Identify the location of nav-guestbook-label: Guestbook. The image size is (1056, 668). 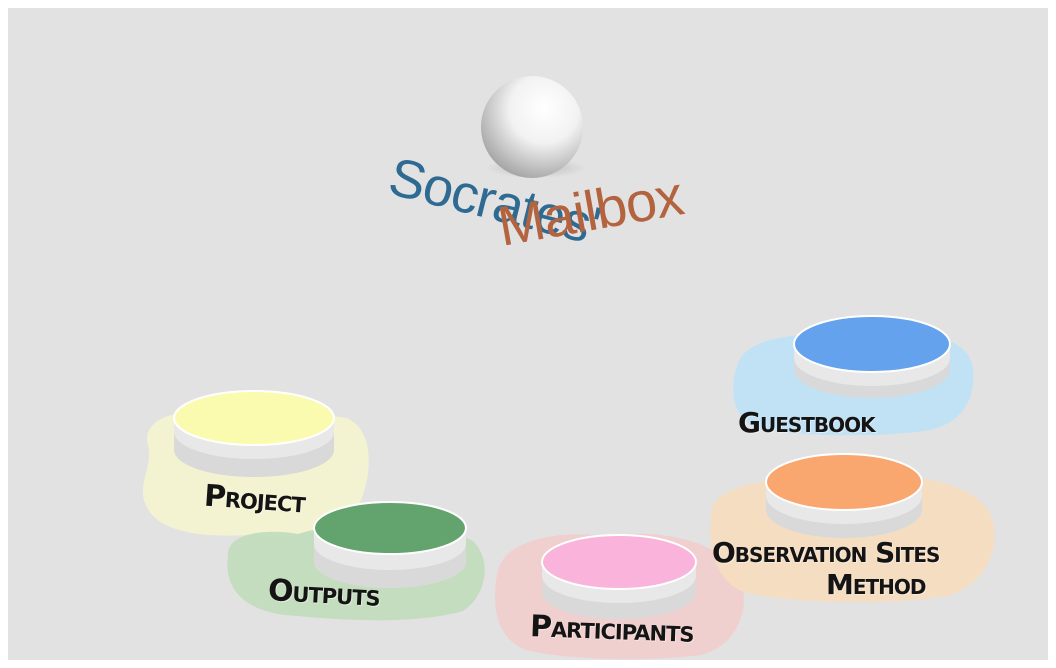
(807, 422).